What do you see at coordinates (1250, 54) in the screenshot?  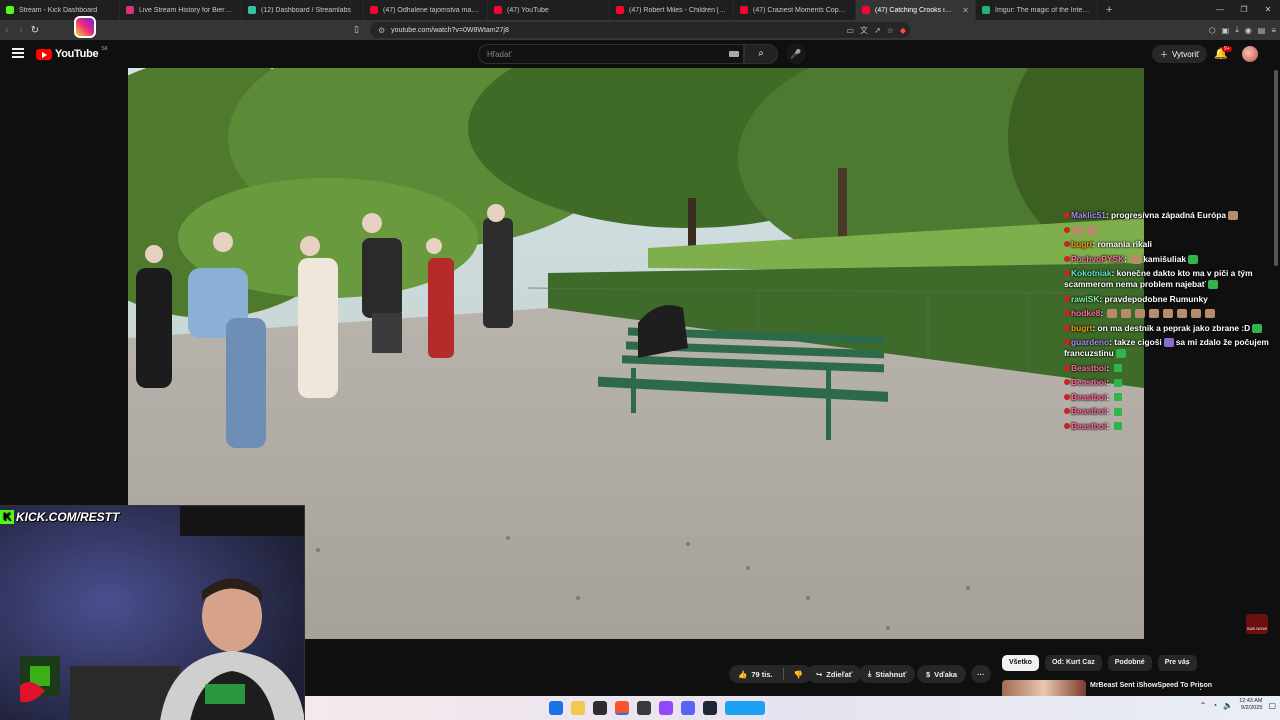 I see `avatar` at bounding box center [1250, 54].